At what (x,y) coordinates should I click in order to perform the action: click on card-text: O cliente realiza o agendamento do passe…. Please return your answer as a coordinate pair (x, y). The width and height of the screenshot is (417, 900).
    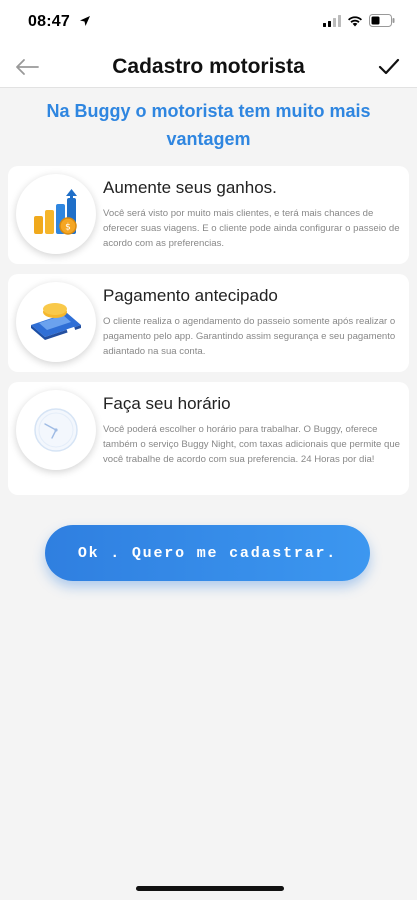
    Looking at the image, I should click on (249, 336).